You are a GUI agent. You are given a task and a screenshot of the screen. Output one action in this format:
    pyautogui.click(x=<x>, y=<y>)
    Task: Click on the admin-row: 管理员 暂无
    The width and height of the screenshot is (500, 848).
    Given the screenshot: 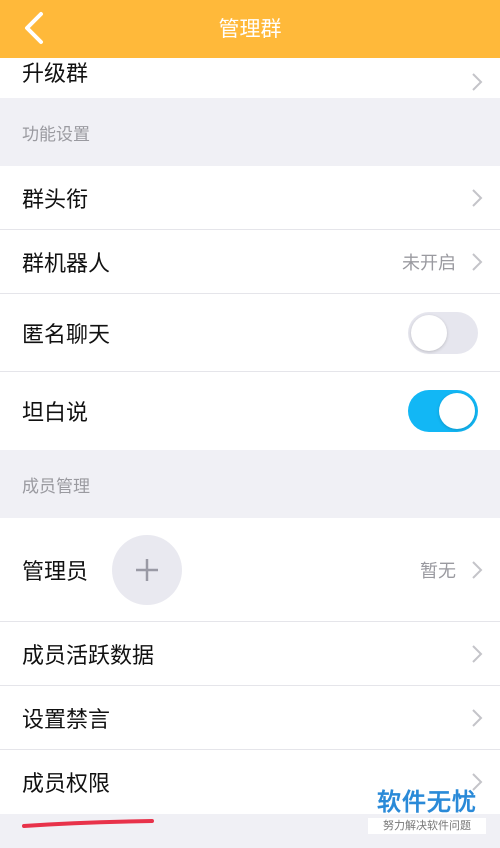 What is the action you would take?
    pyautogui.click(x=250, y=570)
    